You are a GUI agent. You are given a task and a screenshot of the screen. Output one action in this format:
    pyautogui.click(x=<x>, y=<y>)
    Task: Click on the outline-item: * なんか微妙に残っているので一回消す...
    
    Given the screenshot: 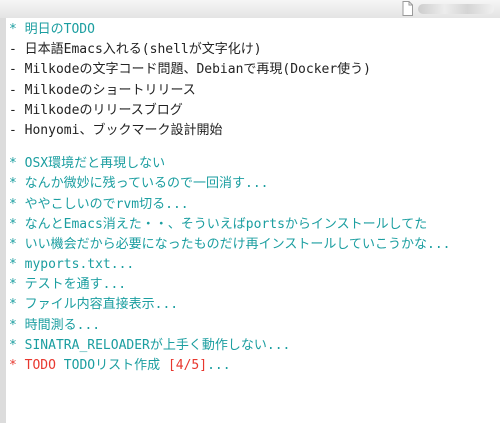 What is the action you would take?
    pyautogui.click(x=139, y=184)
    